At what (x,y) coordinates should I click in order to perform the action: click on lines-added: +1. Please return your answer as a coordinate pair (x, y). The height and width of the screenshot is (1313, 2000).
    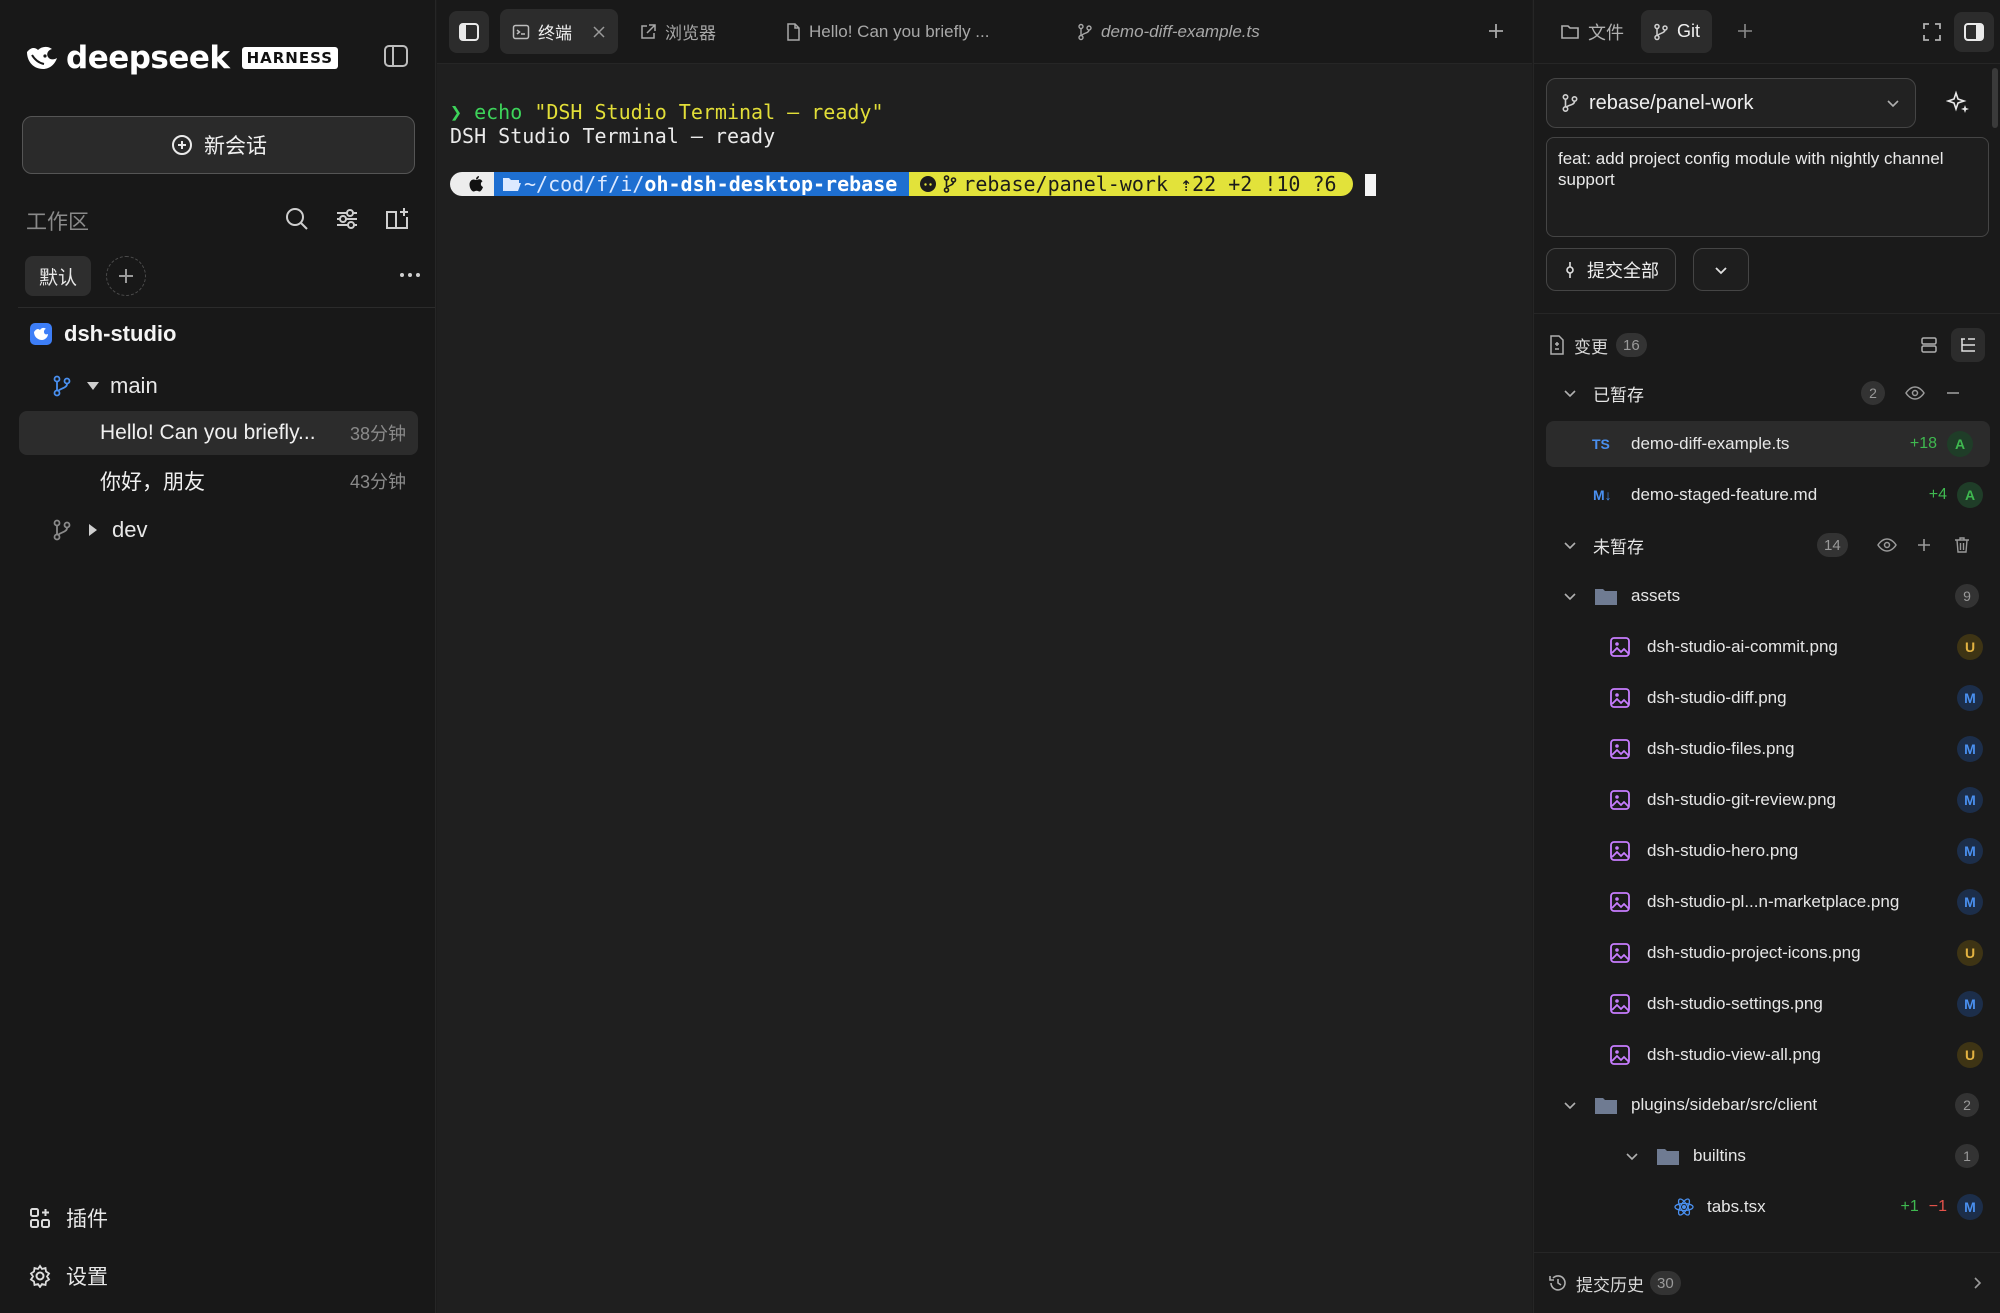
    Looking at the image, I should click on (1909, 1206).